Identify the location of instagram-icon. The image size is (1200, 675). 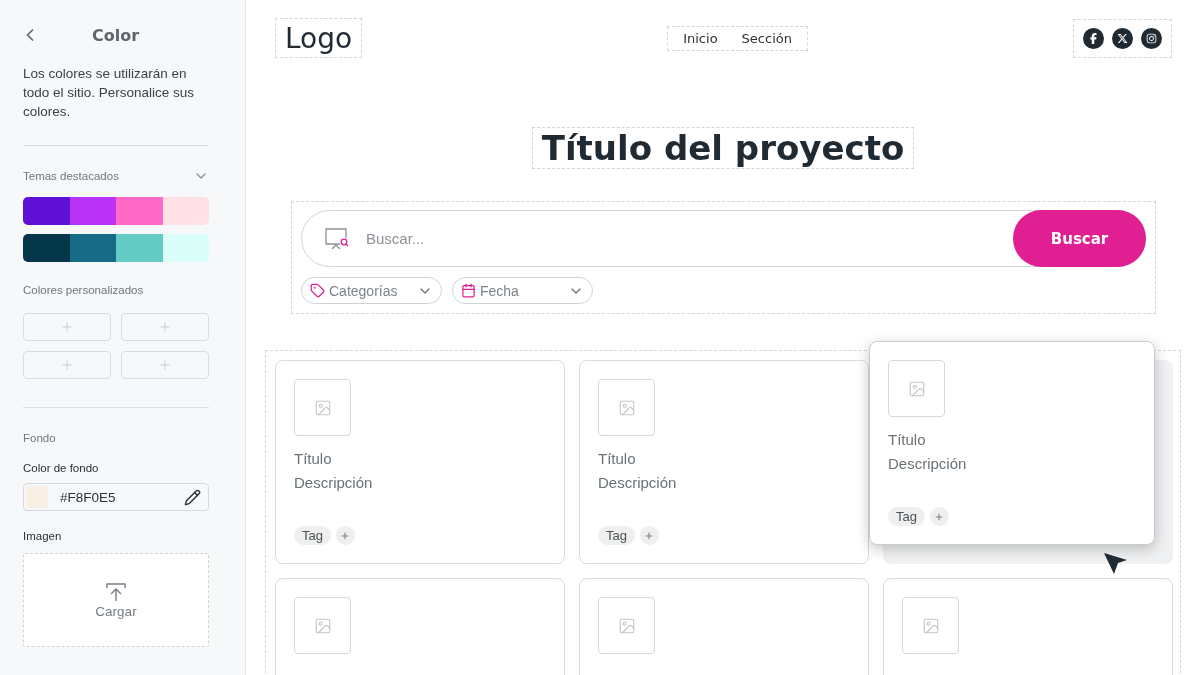
(1151, 38).